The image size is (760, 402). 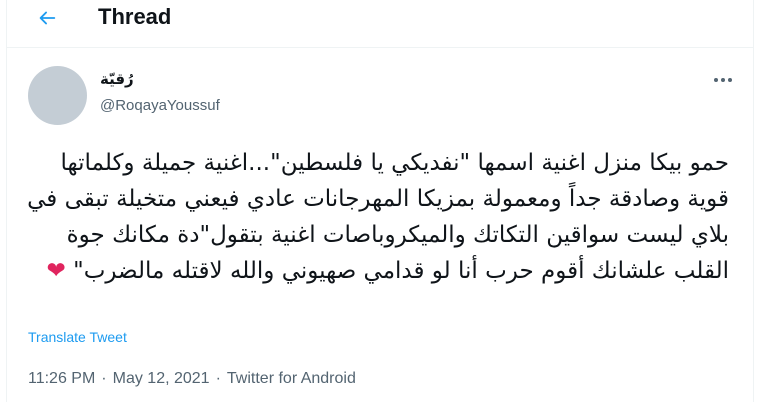 I want to click on more-options-button, so click(x=723, y=80).